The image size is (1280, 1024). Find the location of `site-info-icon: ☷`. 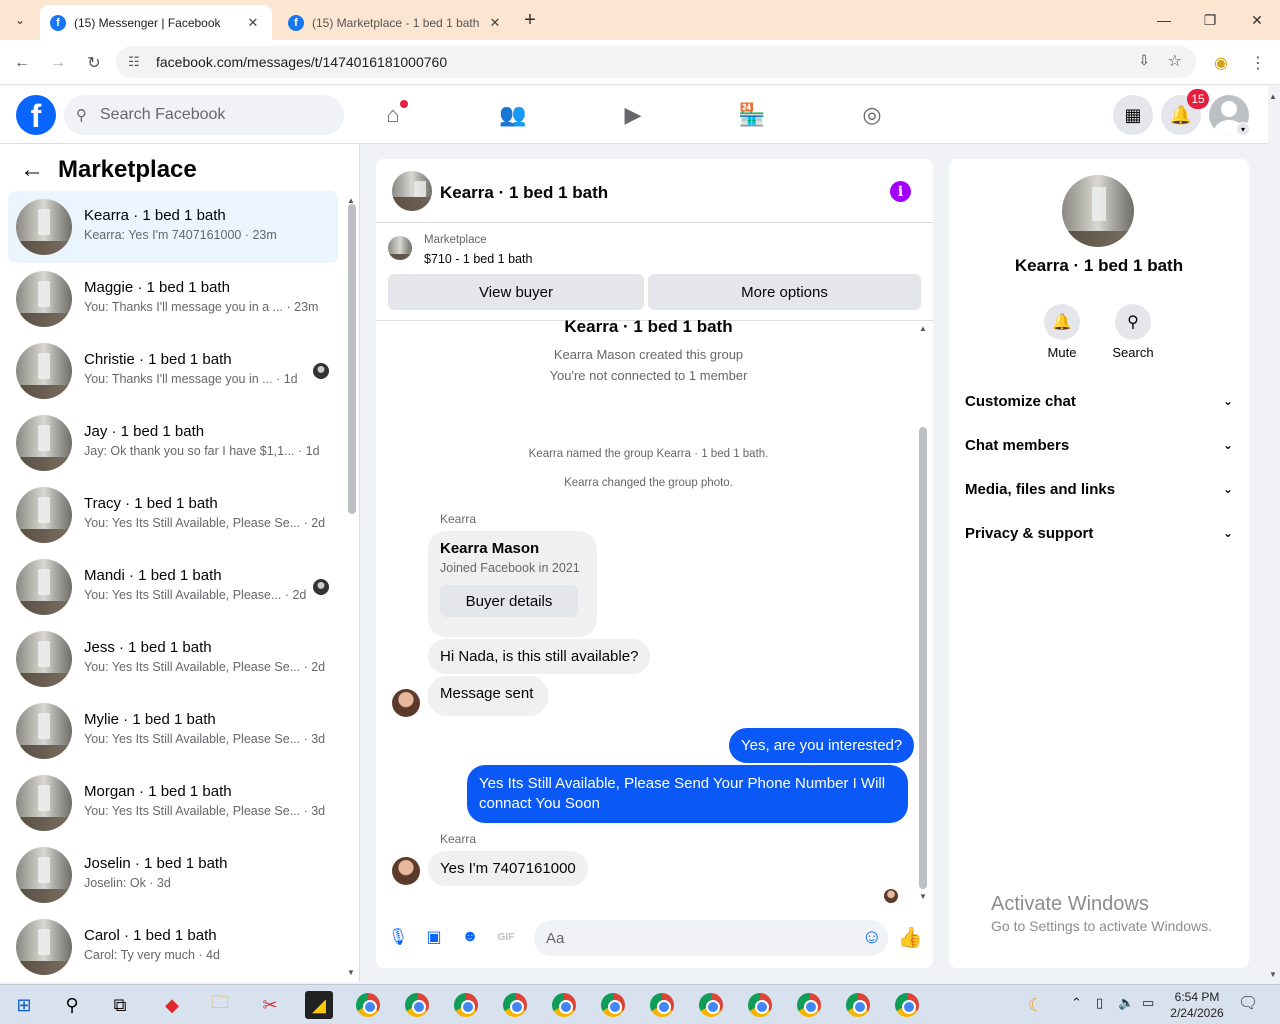

site-info-icon: ☷ is located at coordinates (134, 62).